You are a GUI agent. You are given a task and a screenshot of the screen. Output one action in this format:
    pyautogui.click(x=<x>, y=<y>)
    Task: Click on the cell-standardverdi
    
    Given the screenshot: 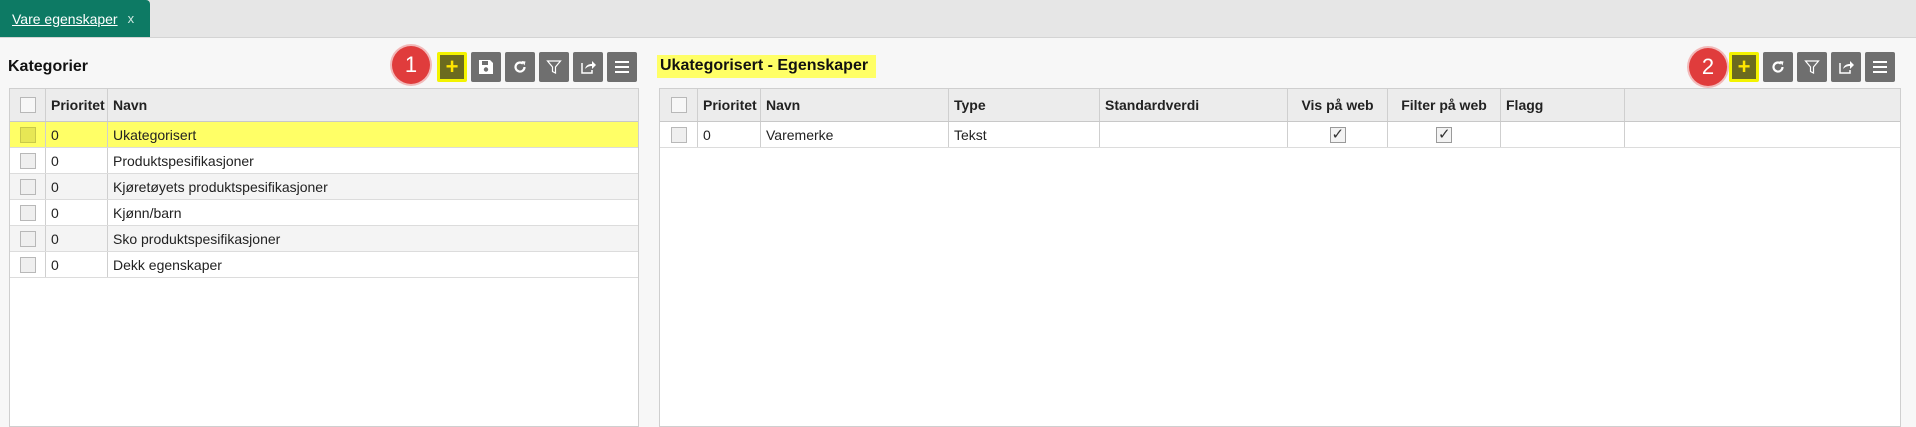 What is the action you would take?
    pyautogui.click(x=1194, y=134)
    